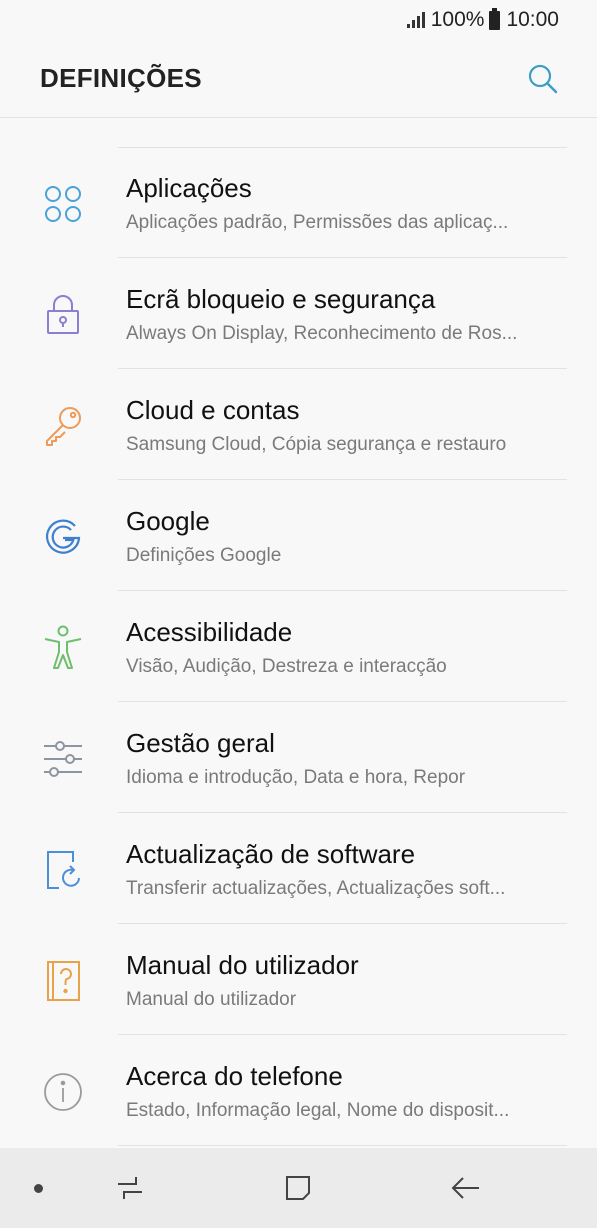  What do you see at coordinates (209, 632) in the screenshot?
I see `item-title: Acessibilidade` at bounding box center [209, 632].